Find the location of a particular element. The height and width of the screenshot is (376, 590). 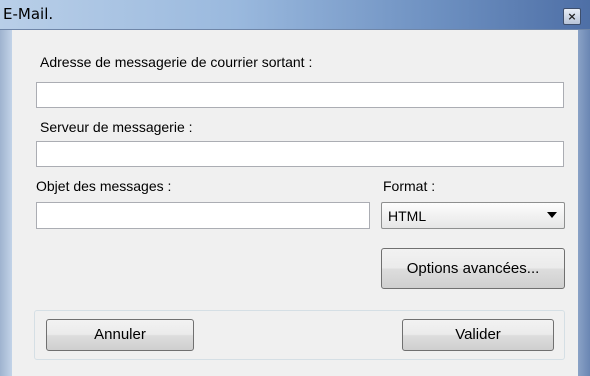

window-frame-left is located at coordinates (6, 203).